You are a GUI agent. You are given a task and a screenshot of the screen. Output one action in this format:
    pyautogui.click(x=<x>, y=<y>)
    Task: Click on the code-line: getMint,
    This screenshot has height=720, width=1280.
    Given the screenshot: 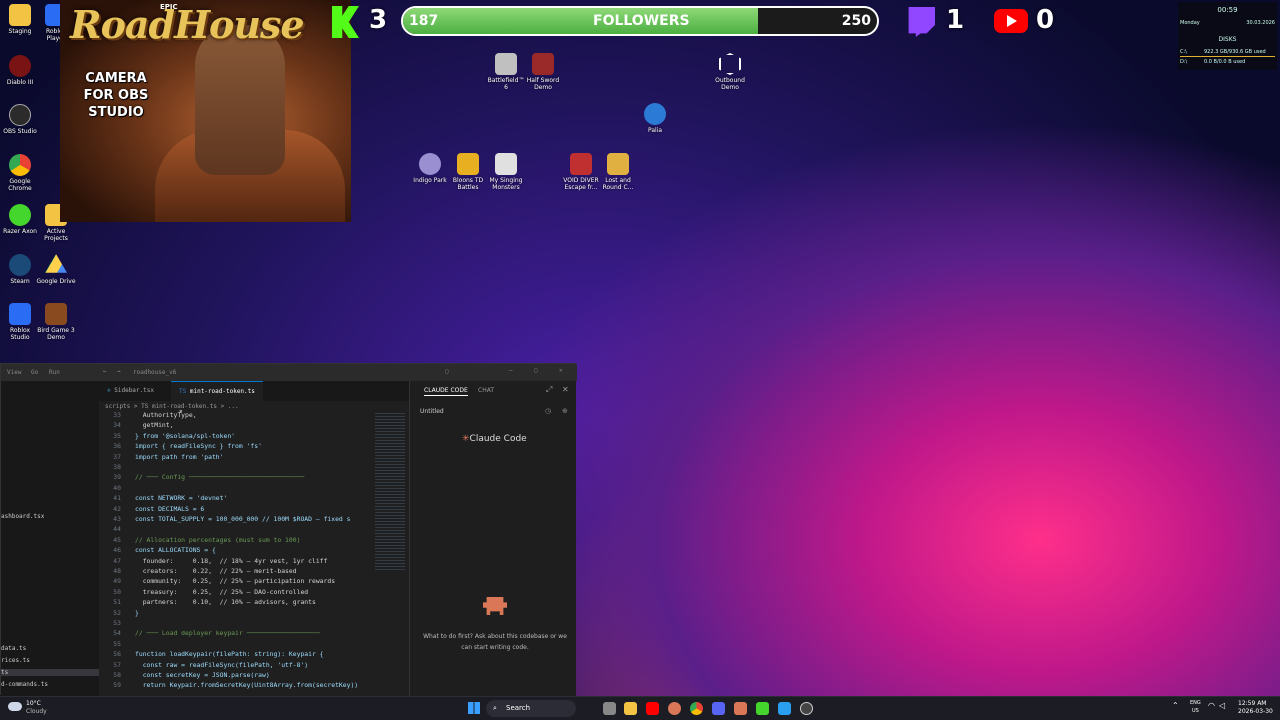 What is the action you would take?
    pyautogui.click(x=154, y=425)
    